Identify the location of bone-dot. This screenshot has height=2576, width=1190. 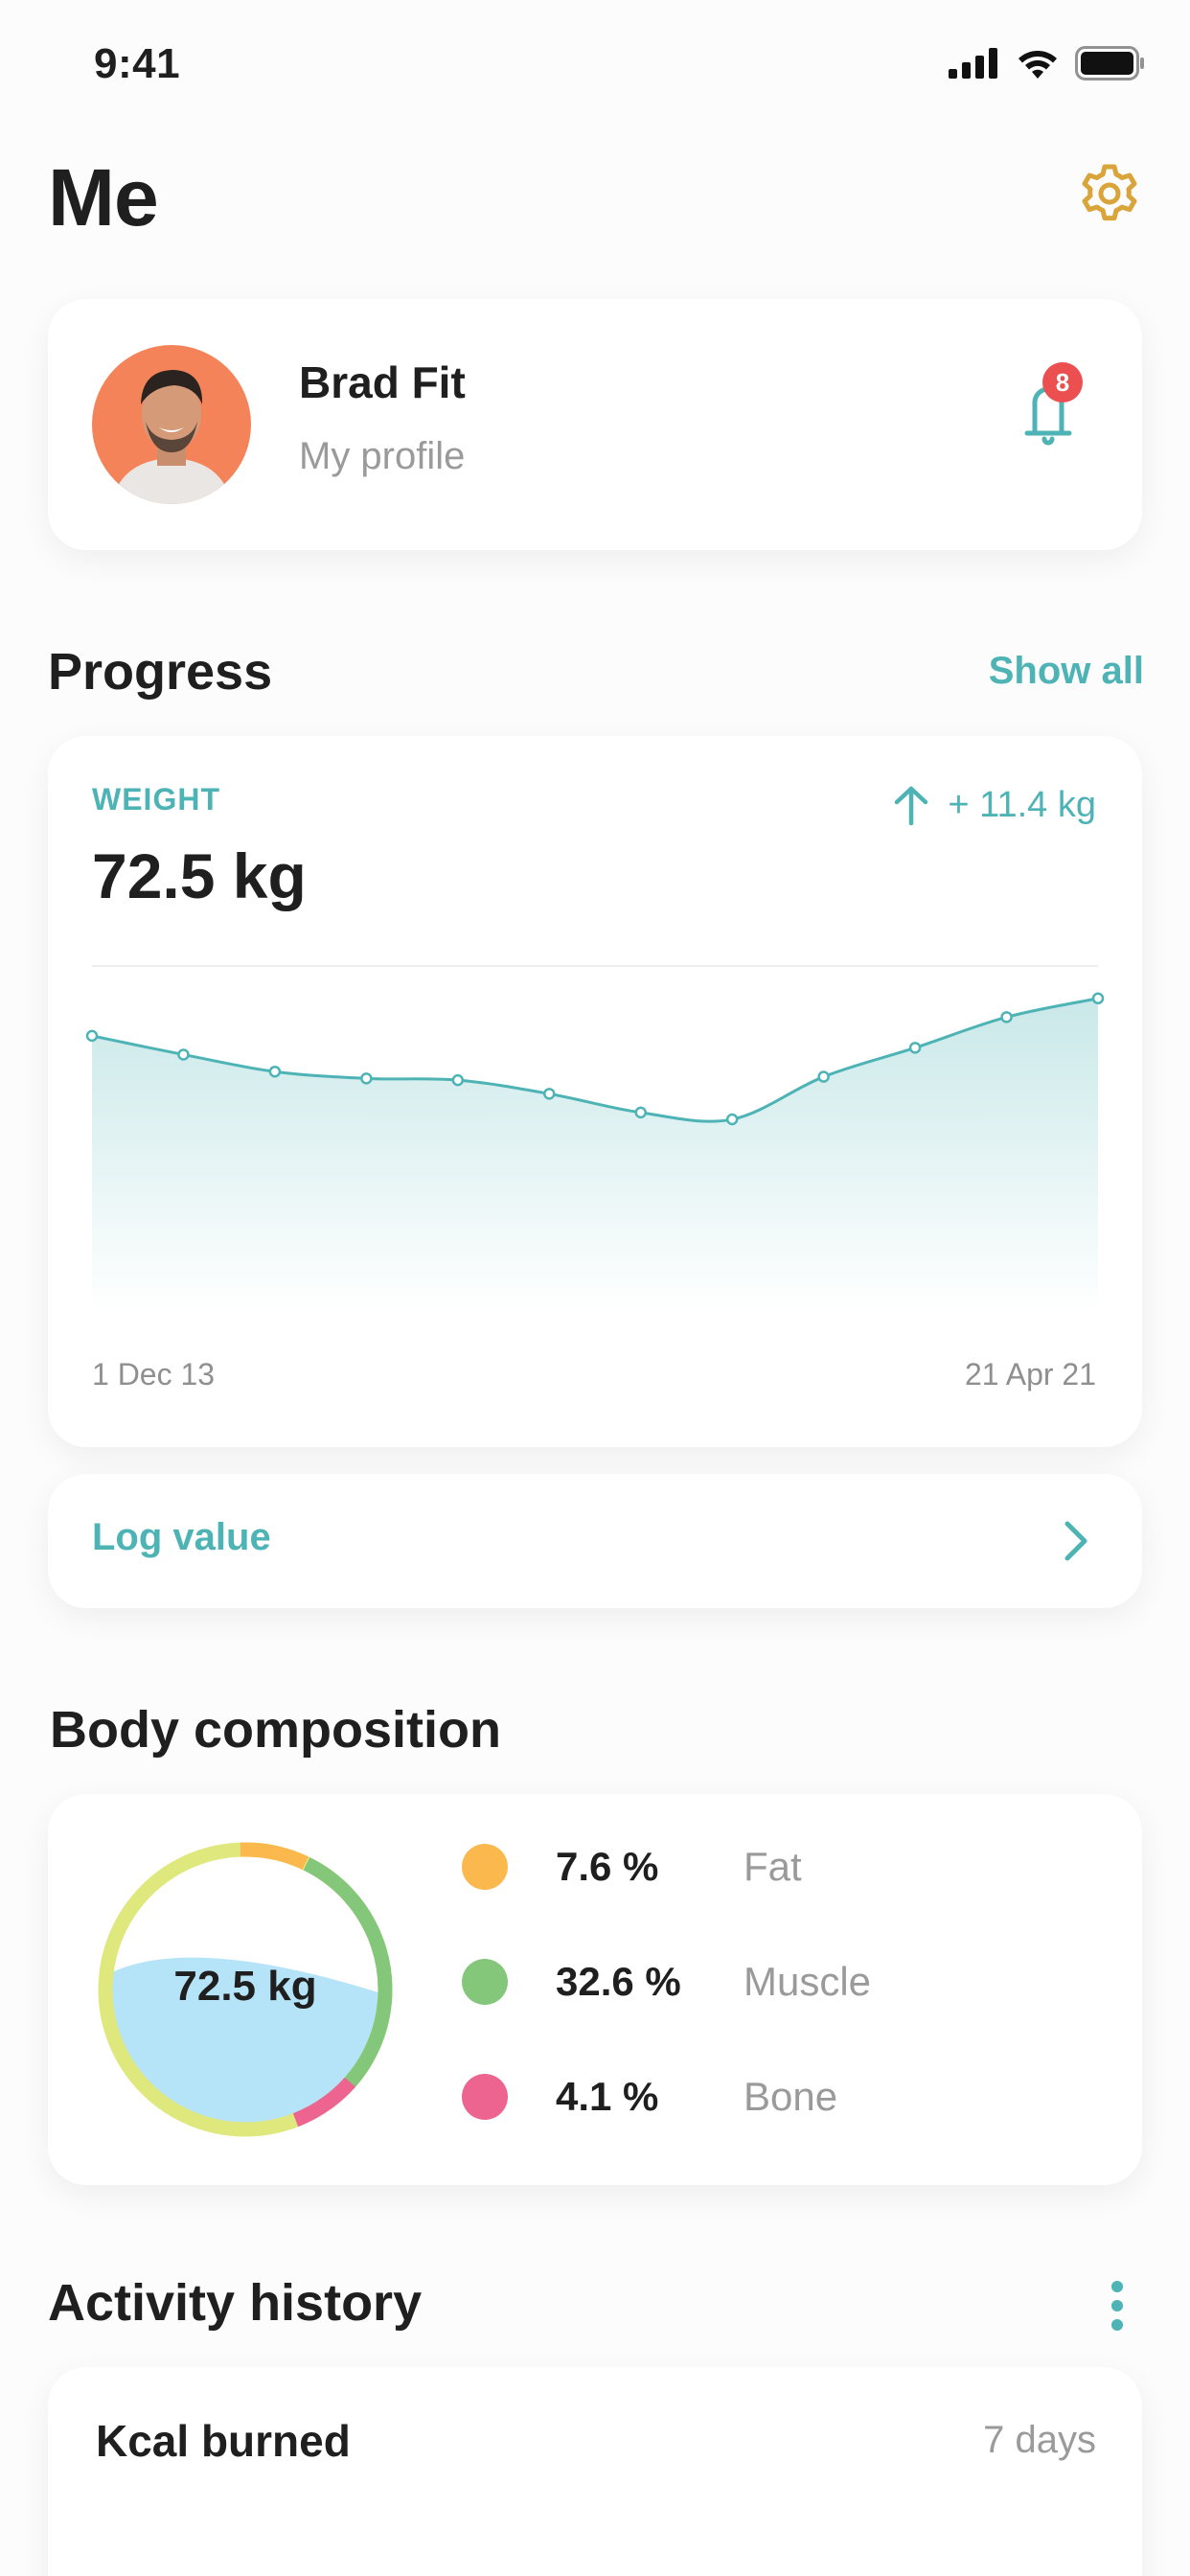
(485, 2097).